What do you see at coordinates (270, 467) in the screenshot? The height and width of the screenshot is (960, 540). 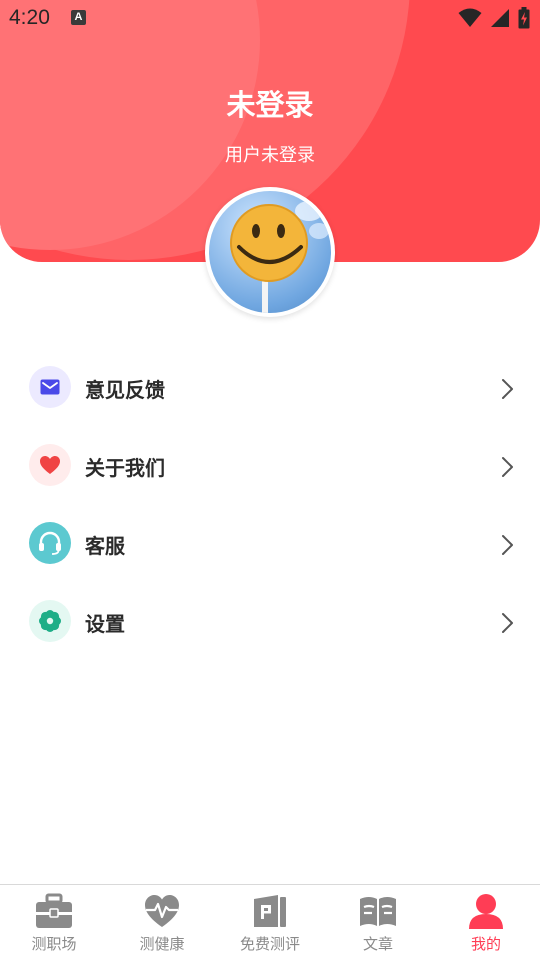 I see `menu-item-about: 关于我们` at bounding box center [270, 467].